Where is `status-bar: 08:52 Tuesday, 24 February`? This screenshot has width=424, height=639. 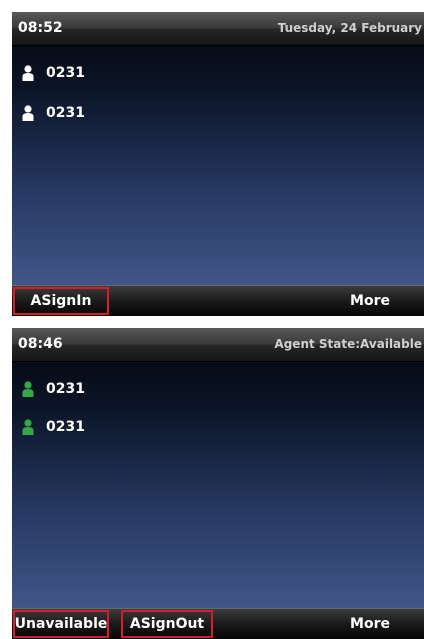 status-bar: 08:52 Tuesday, 24 February is located at coordinates (218, 29).